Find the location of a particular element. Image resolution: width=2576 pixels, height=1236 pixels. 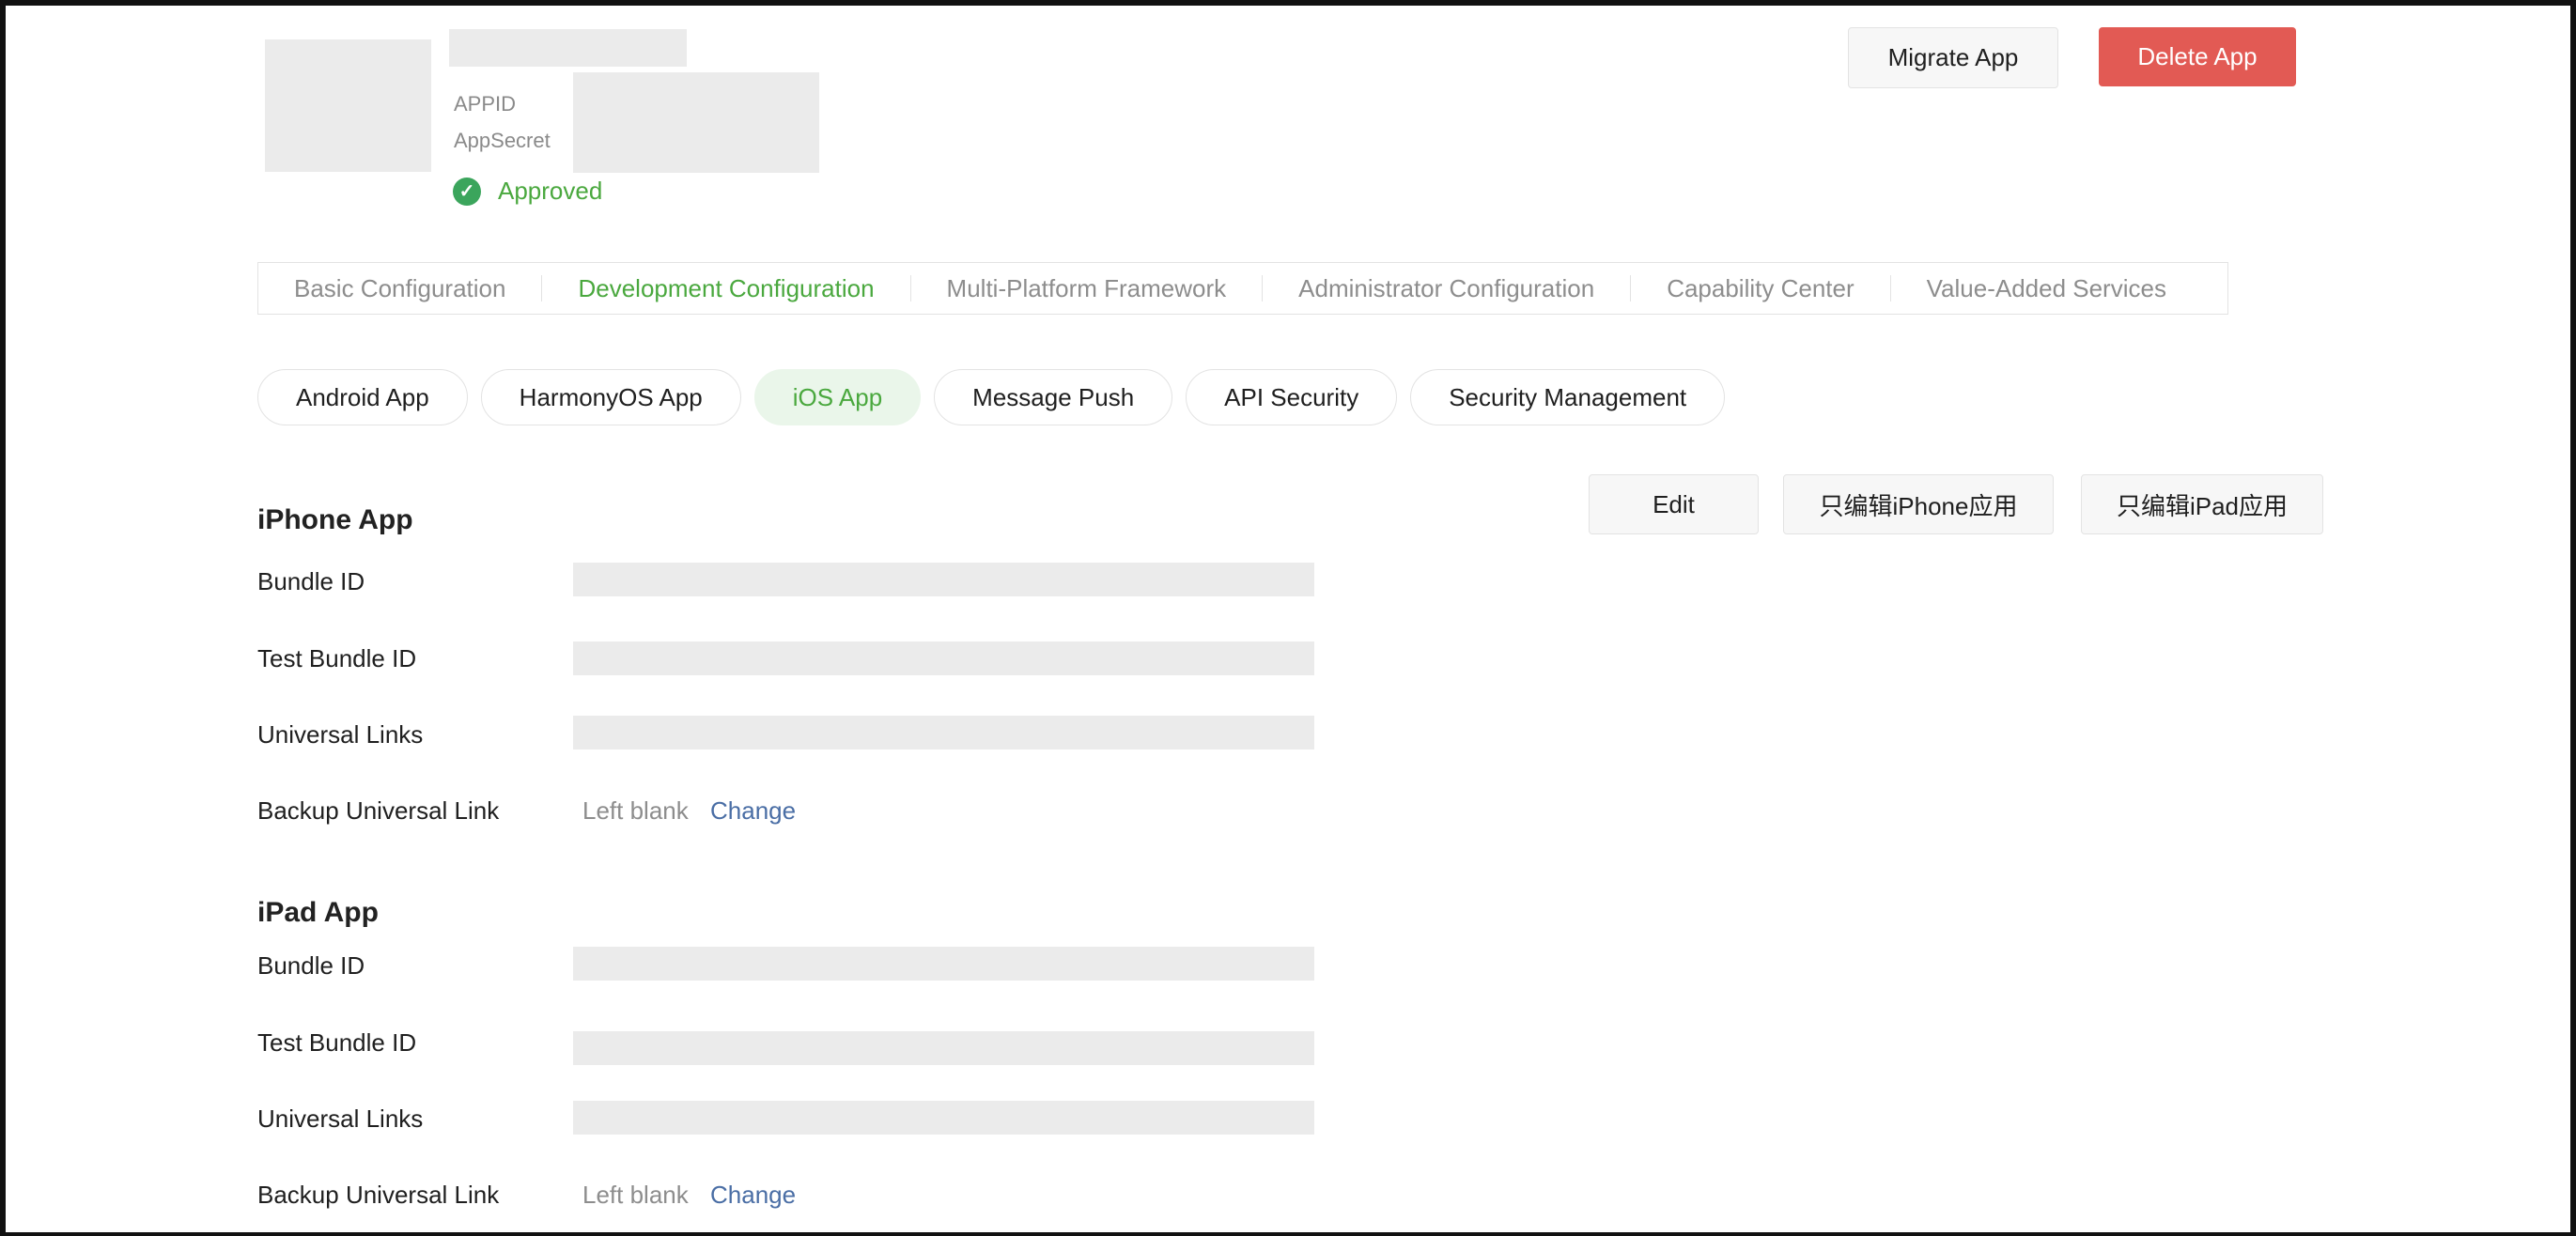

edit-button: Edit is located at coordinates (1674, 504).